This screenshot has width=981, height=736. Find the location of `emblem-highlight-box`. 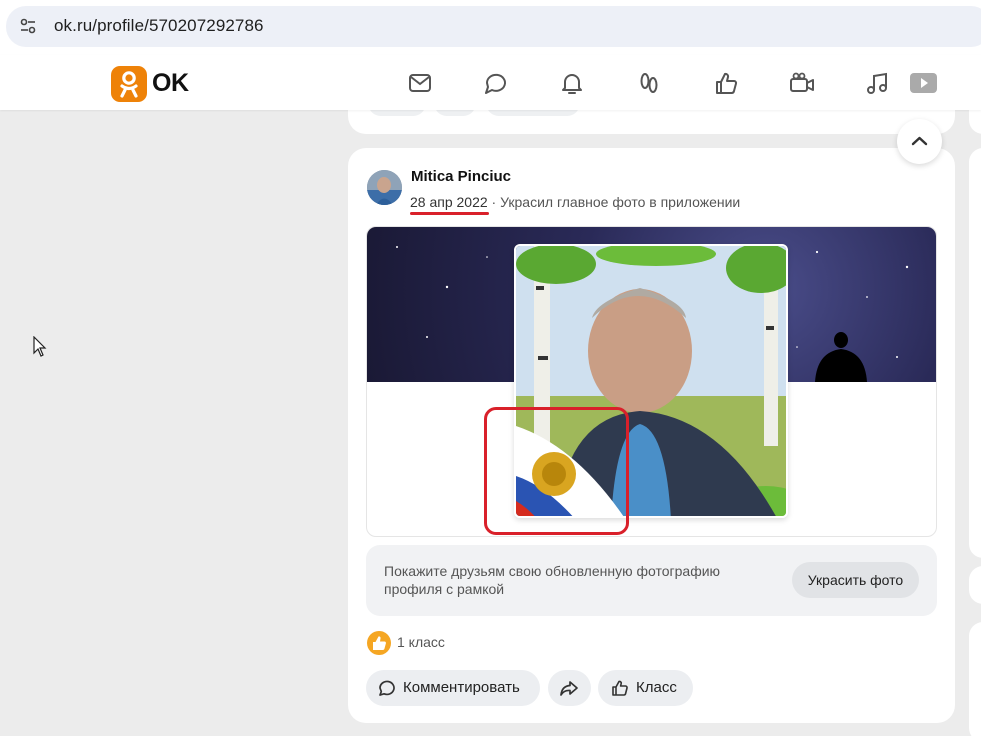

emblem-highlight-box is located at coordinates (556, 471).